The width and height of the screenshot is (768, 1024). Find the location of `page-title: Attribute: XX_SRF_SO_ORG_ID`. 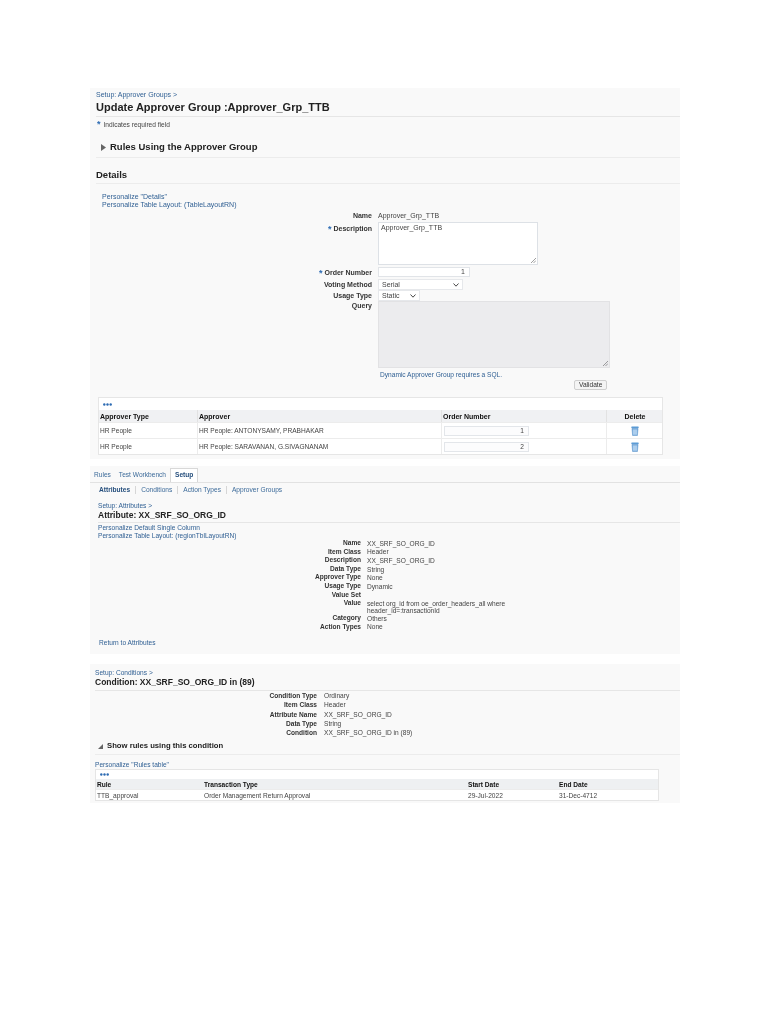

page-title: Attribute: XX_SRF_SO_ORG_ID is located at coordinates (162, 515).